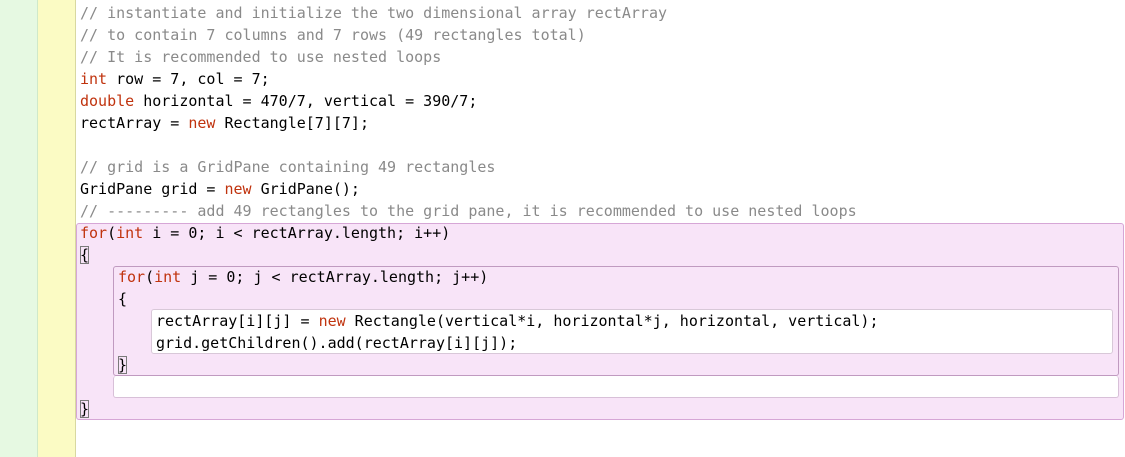 This screenshot has width=1125, height=457. I want to click on line-number-gutter, so click(57, 228).